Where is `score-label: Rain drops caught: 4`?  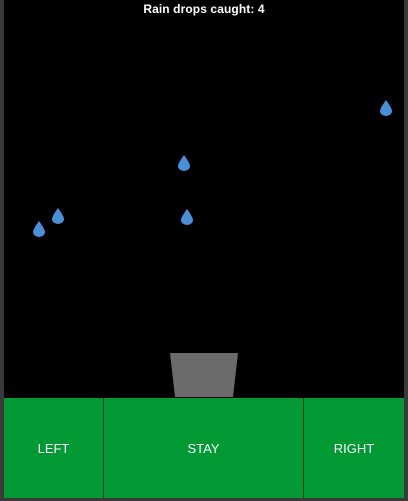 score-label: Rain drops caught: 4 is located at coordinates (204, 9).